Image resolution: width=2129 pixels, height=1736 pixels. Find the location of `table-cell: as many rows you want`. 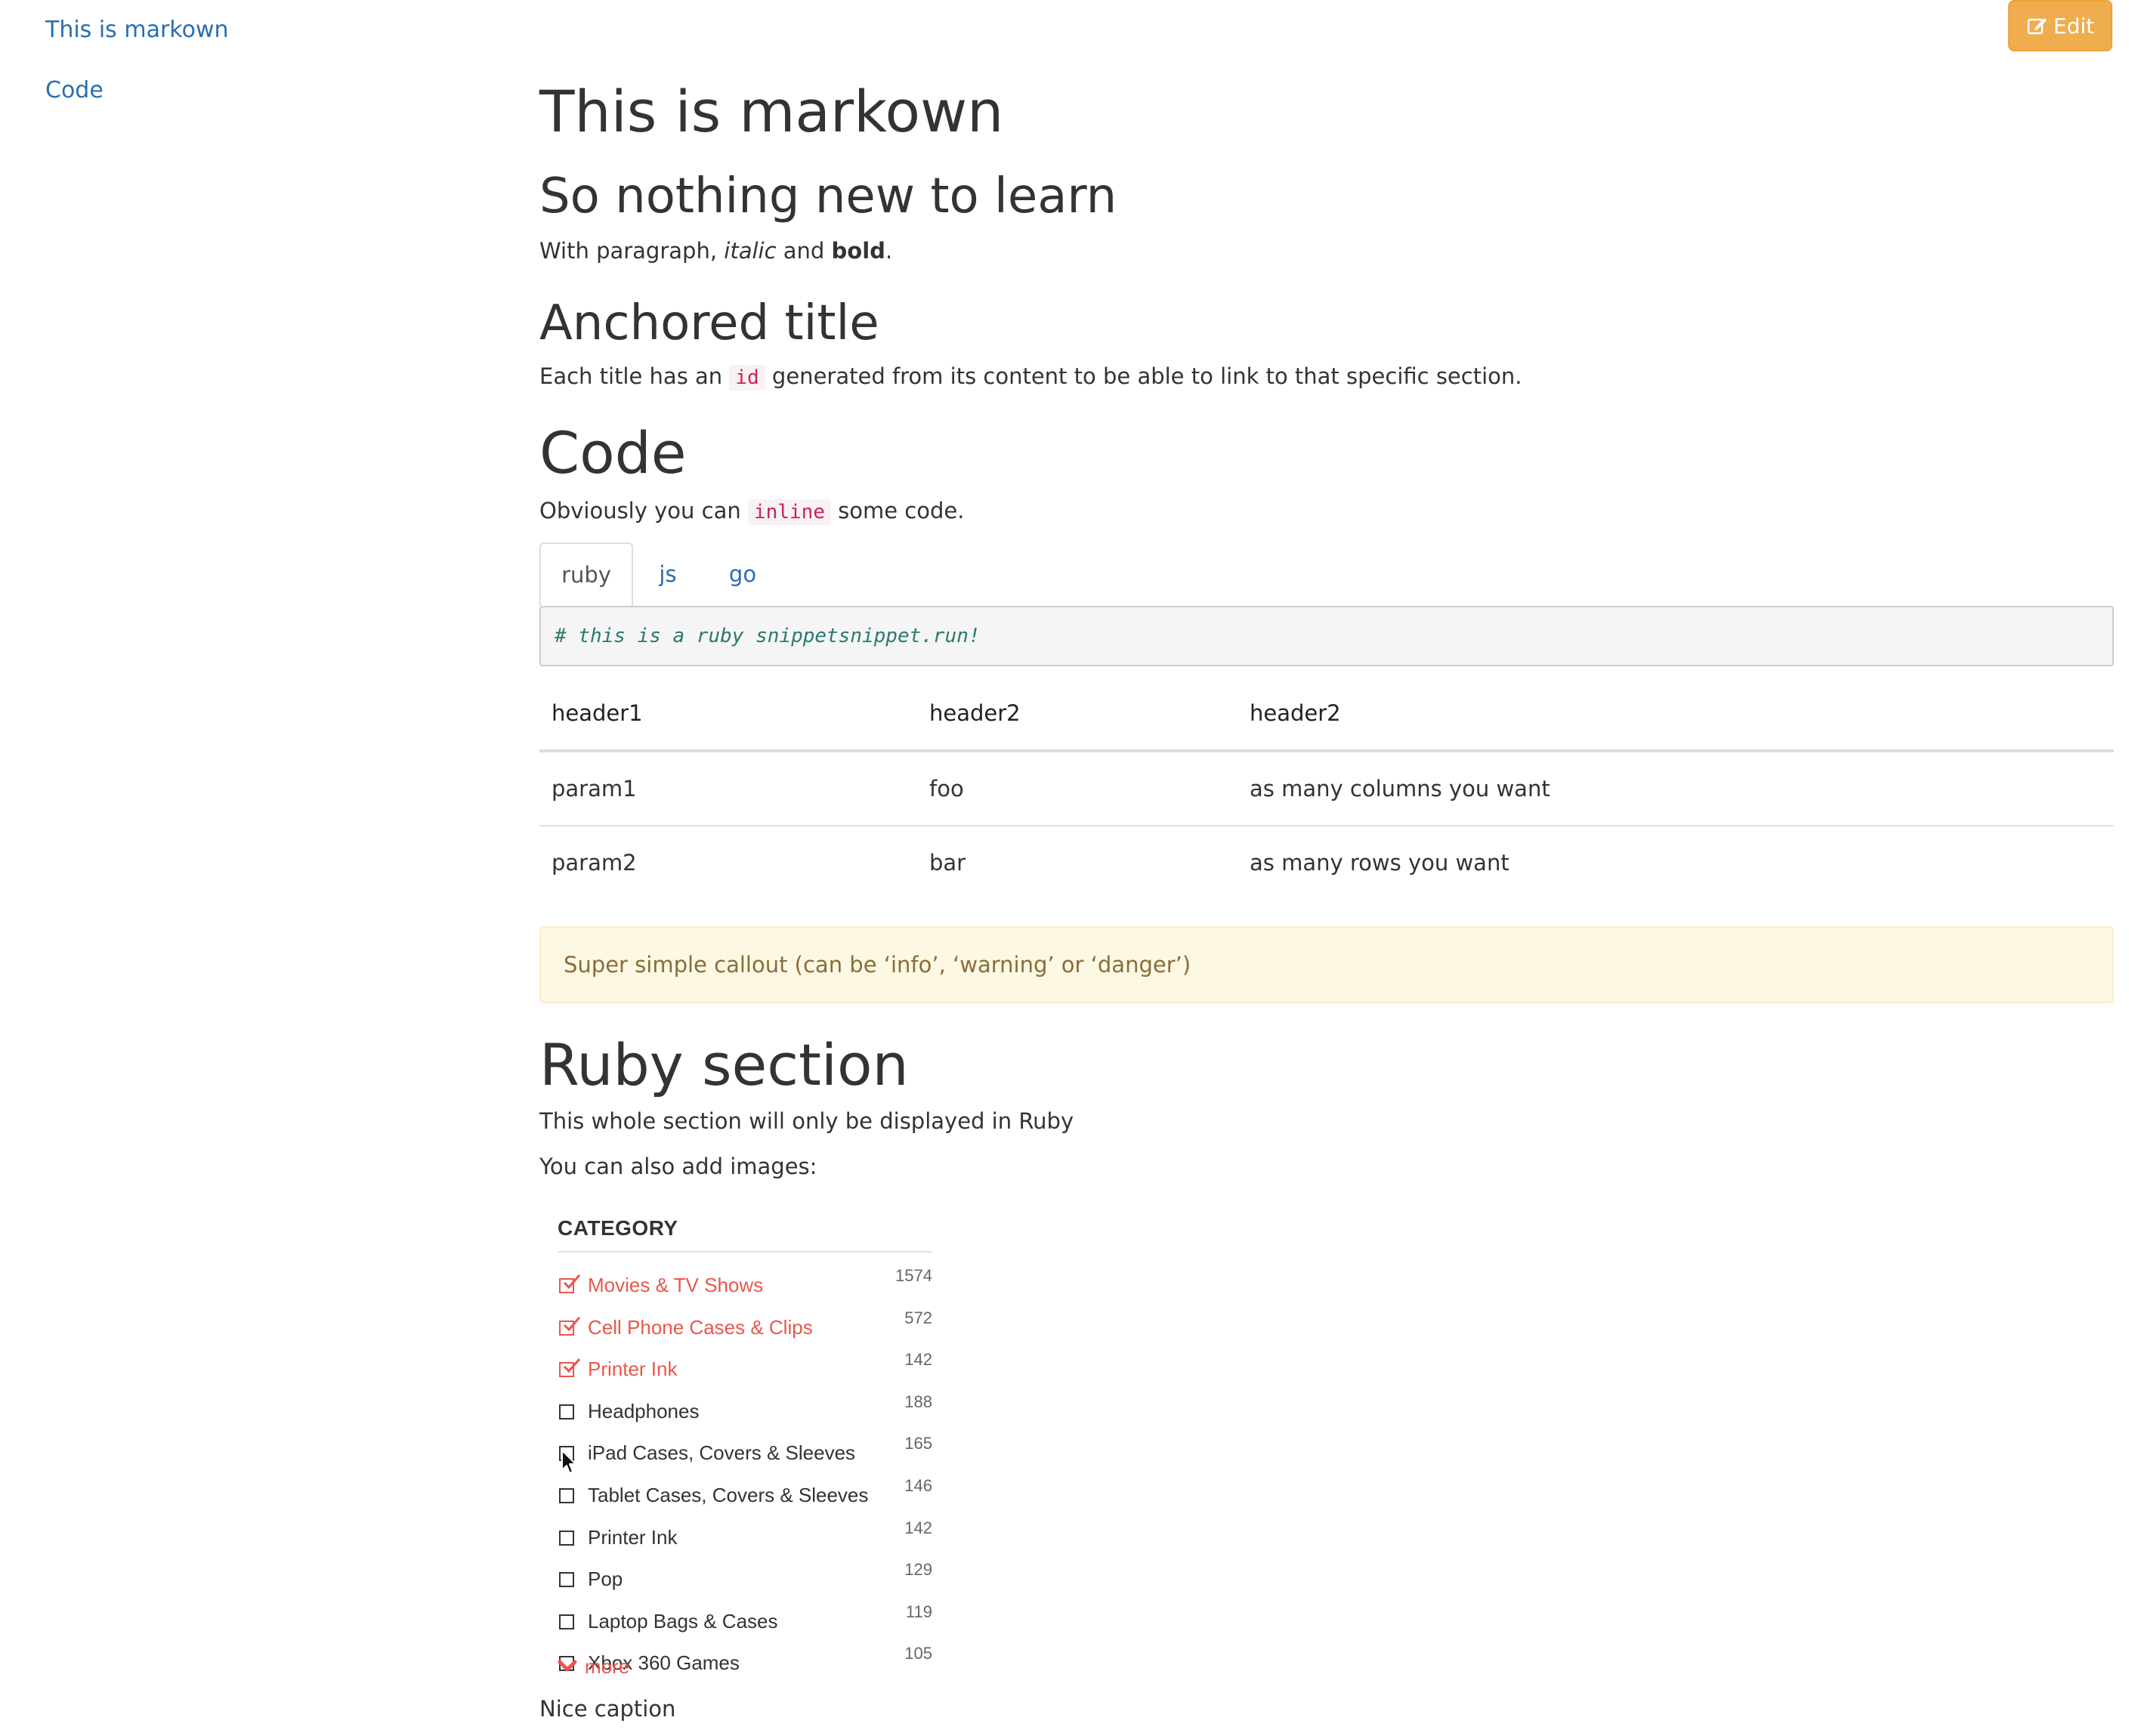

table-cell: as many rows you want is located at coordinates (1379, 863).